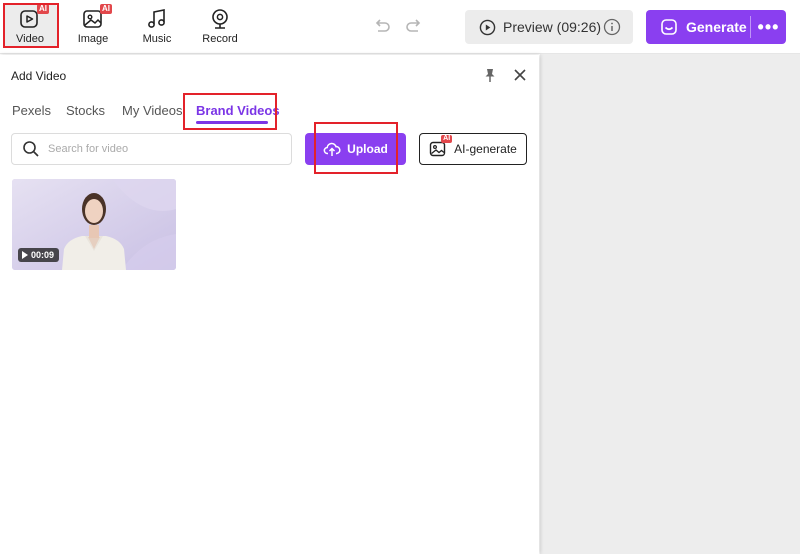 The width and height of the screenshot is (800, 554). Describe the element at coordinates (220, 39) in the screenshot. I see `record-tool-label: Record` at that location.